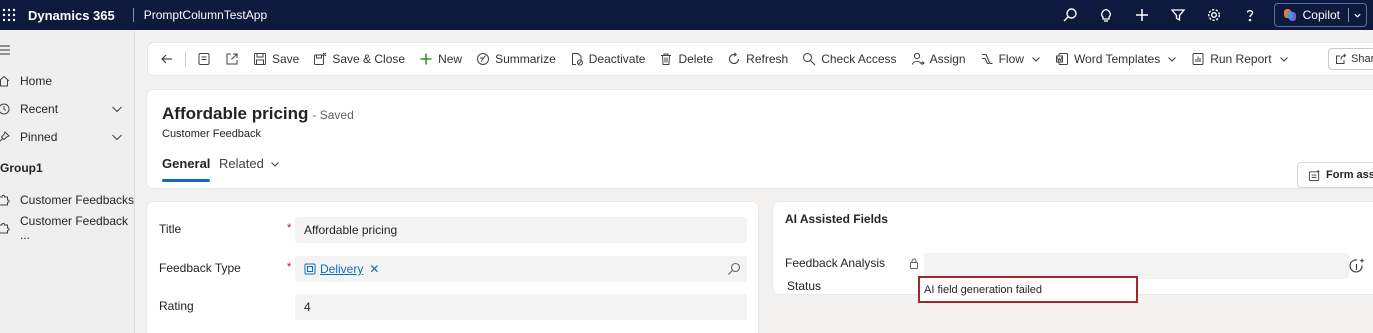 The width and height of the screenshot is (1373, 333). I want to click on help-icon, so click(1250, 15).